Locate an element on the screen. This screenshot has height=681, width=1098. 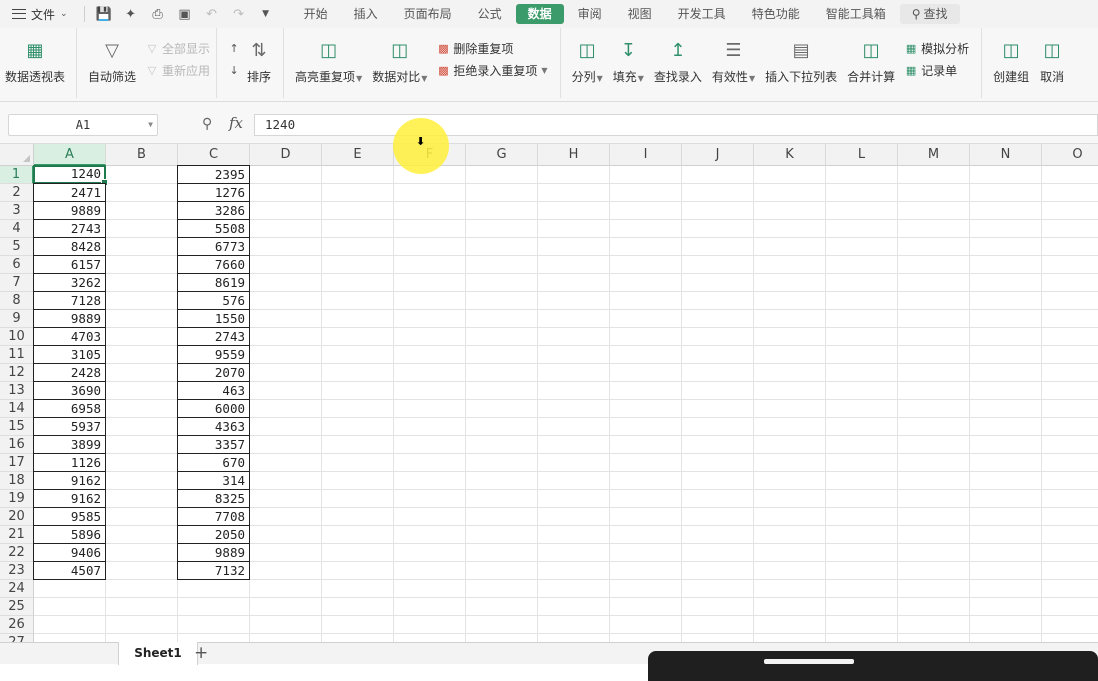
row-header-23: 23 is located at coordinates (17, 571).